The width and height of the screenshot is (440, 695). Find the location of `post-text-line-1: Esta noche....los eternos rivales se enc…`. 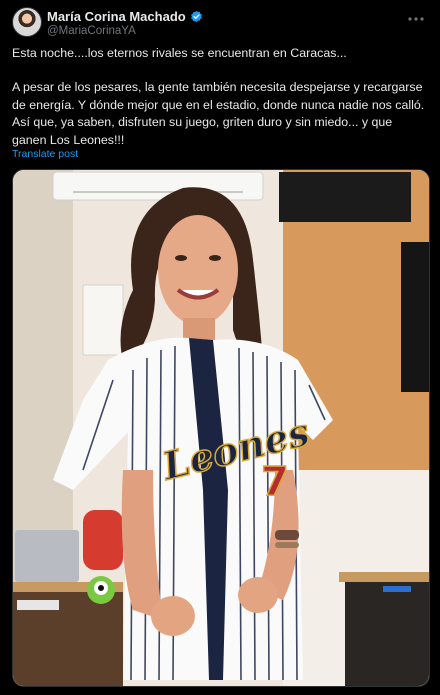

post-text-line-1: Esta noche....los eternos rivales se enc… is located at coordinates (179, 53).